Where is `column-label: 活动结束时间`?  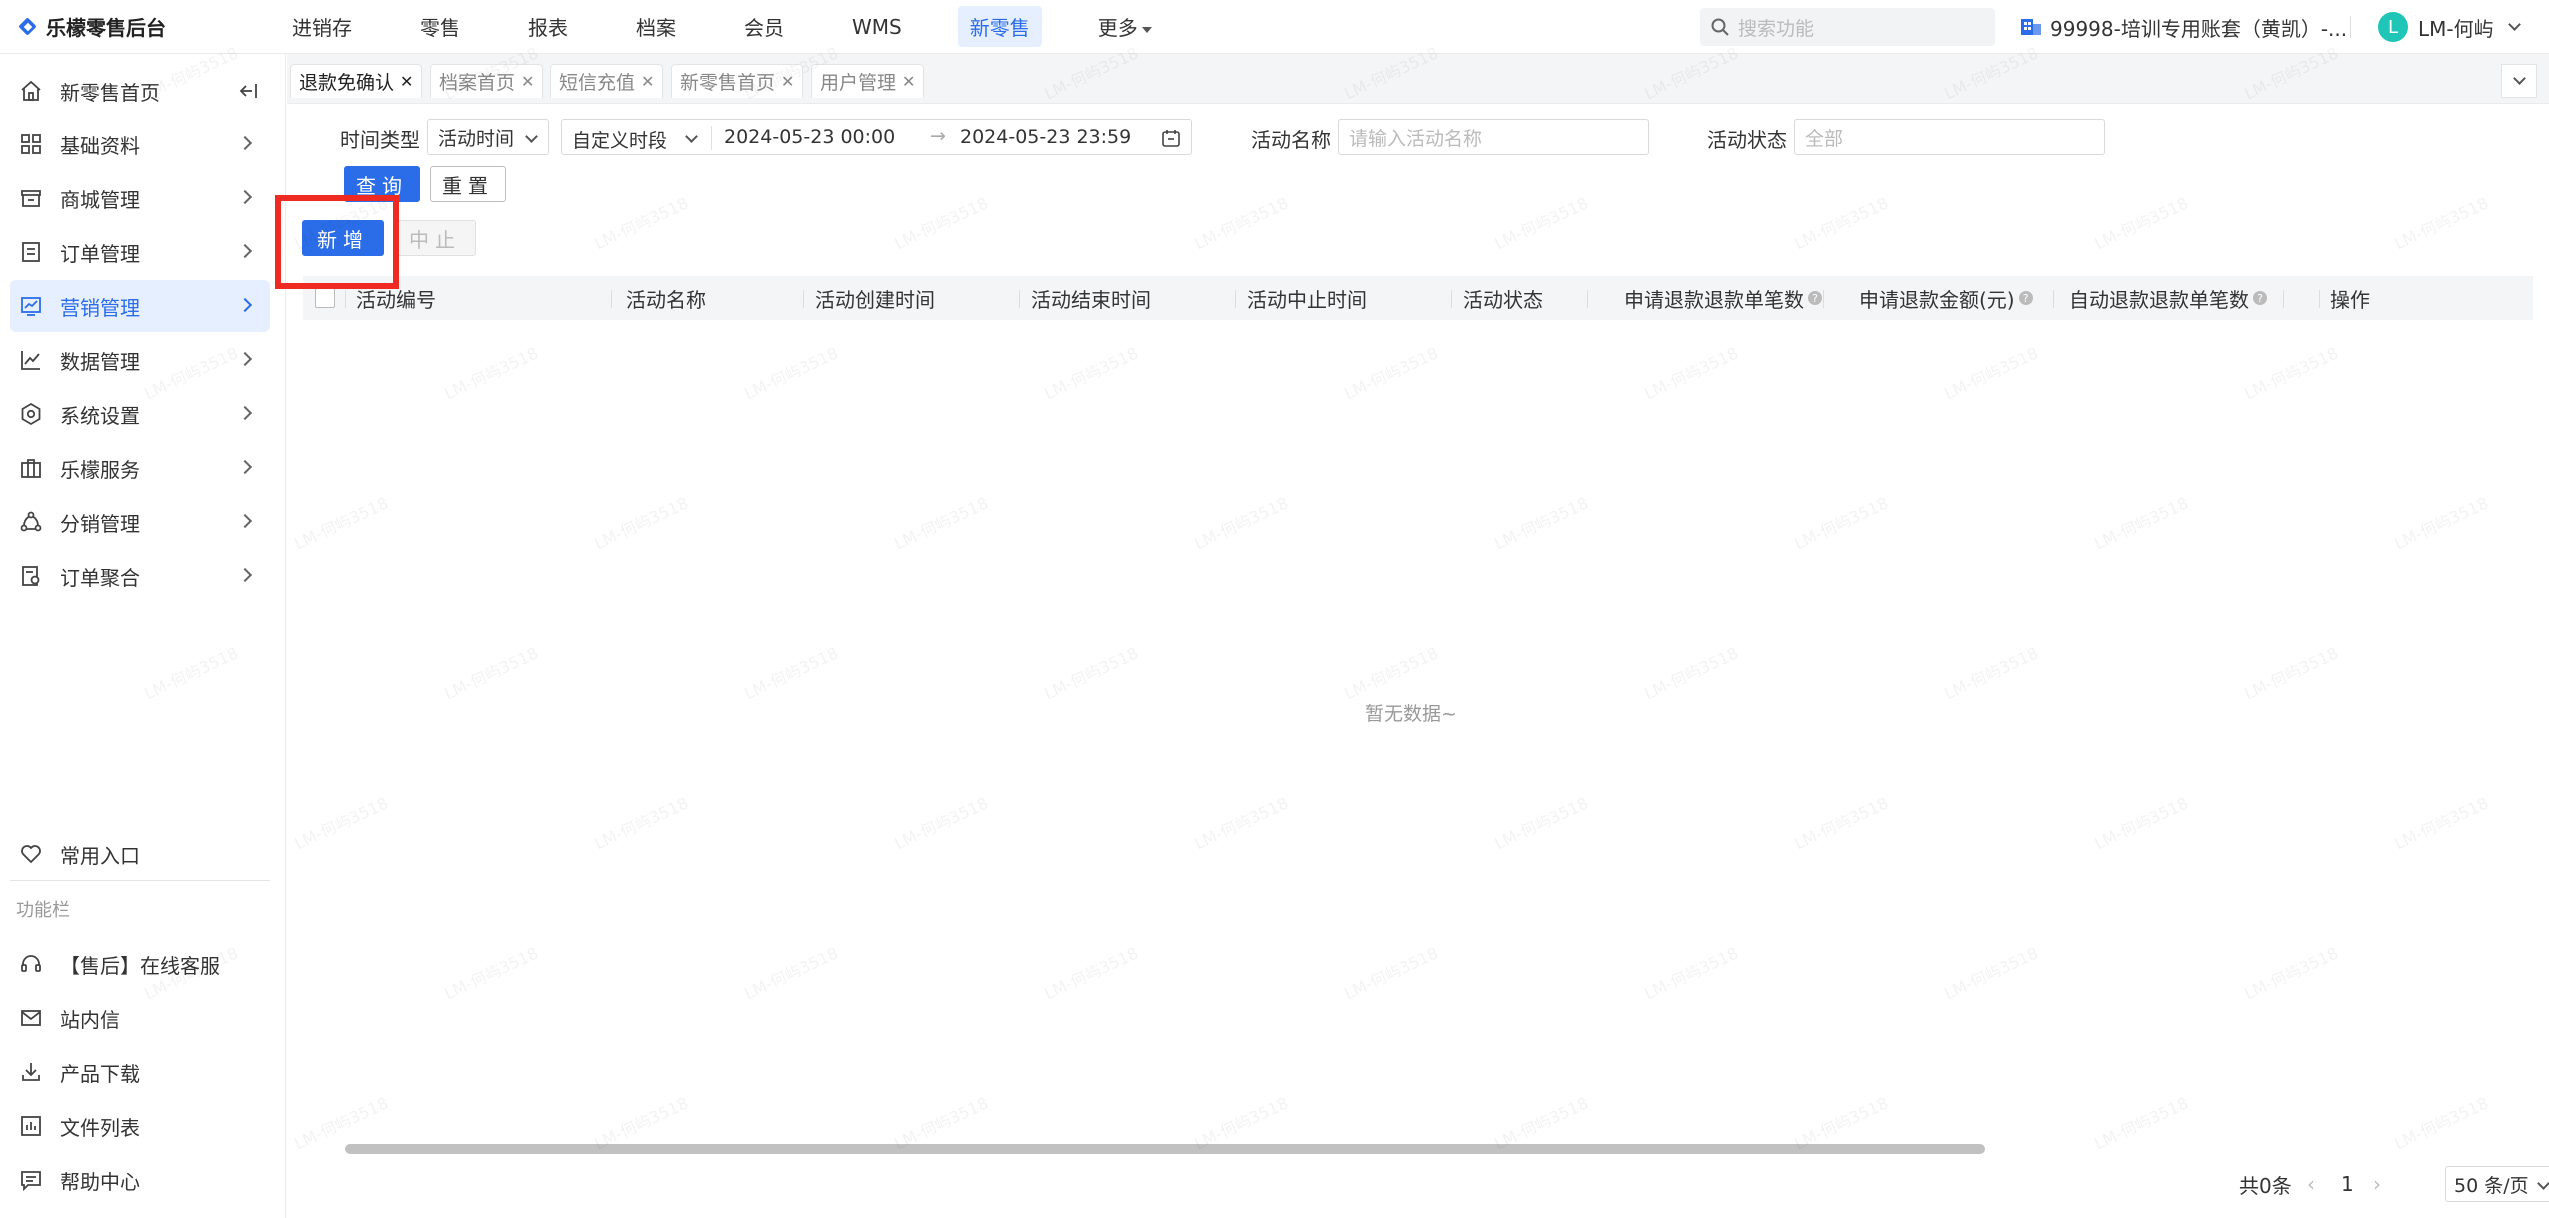
column-label: 活动结束时间 is located at coordinates (1091, 299).